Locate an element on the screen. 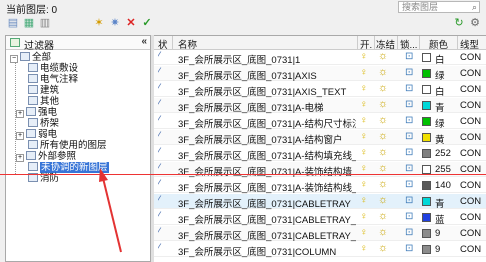 This screenshot has height=262, width=486. tree-node-electrical-notes: 电气注释 is located at coordinates (53, 79).